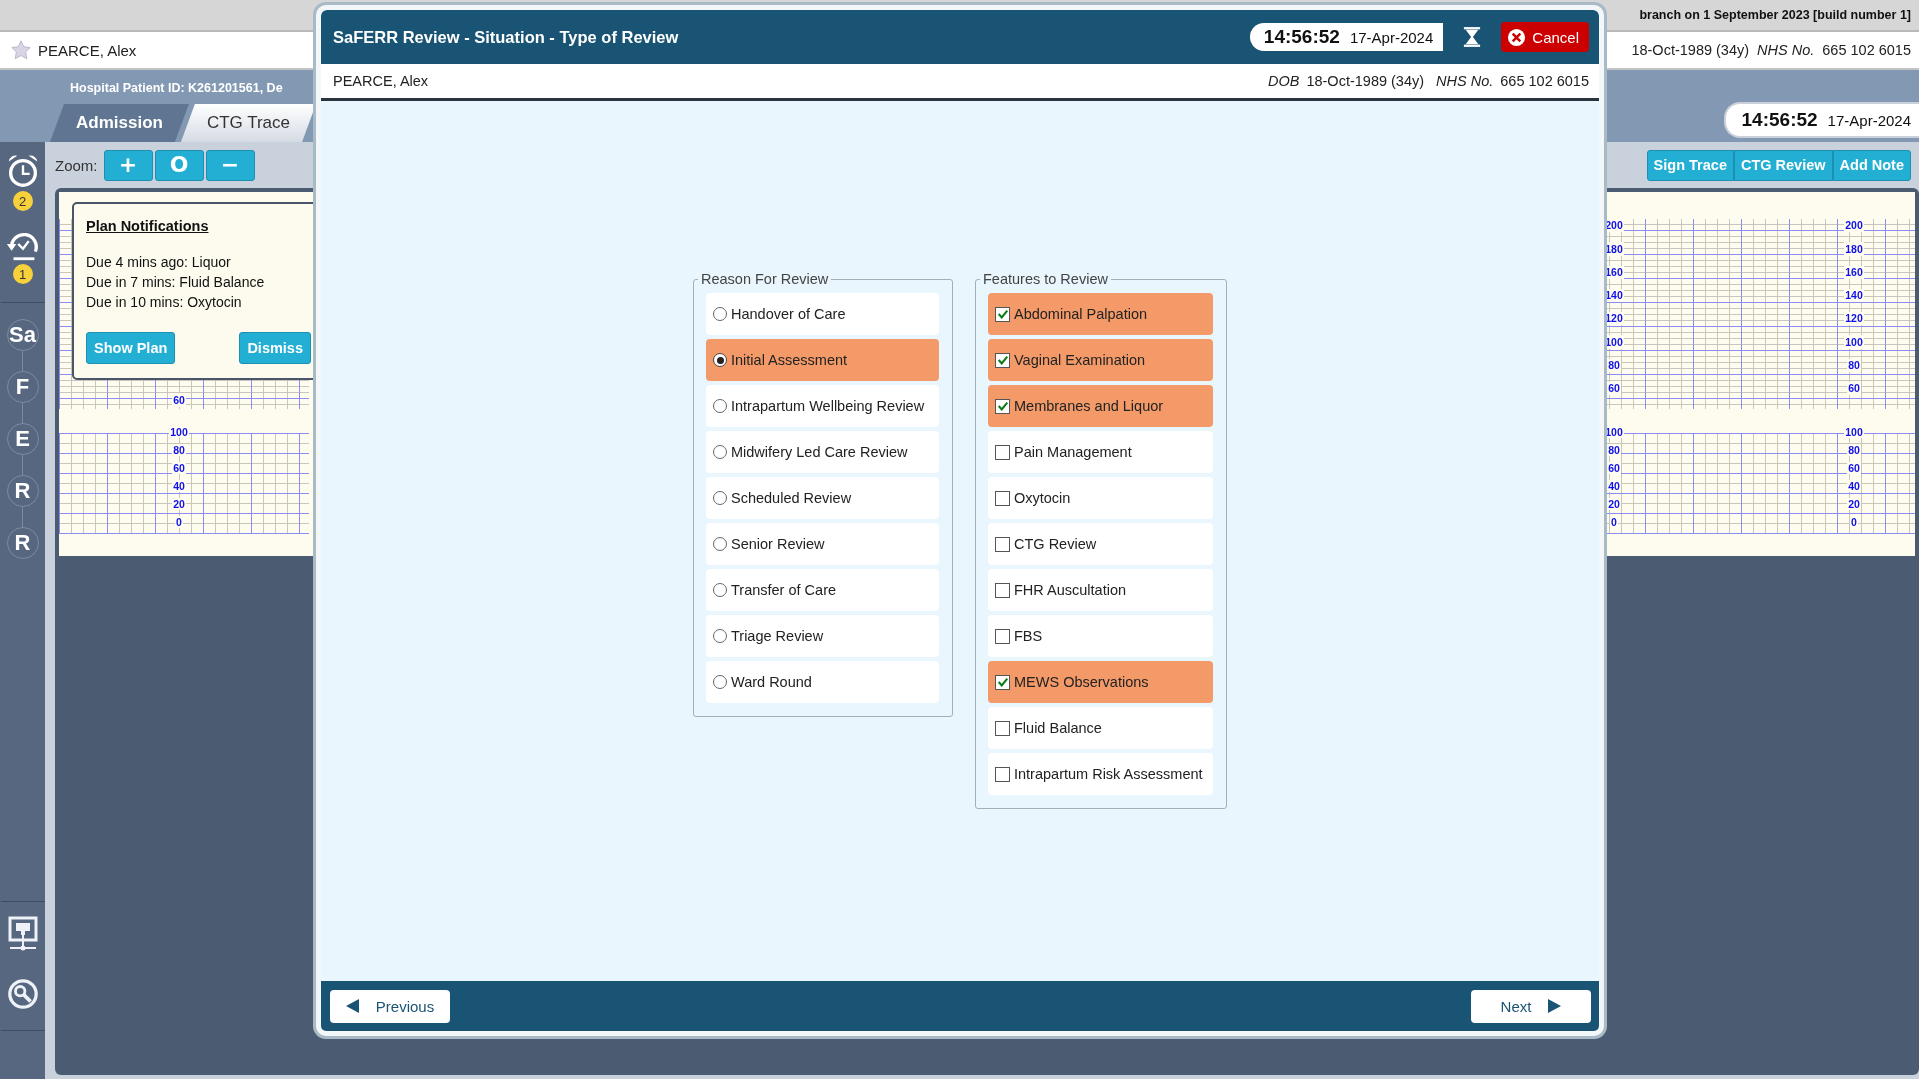 The width and height of the screenshot is (1919, 1079). What do you see at coordinates (1301, 37) in the screenshot?
I see `clock-time: 14:56:52` at bounding box center [1301, 37].